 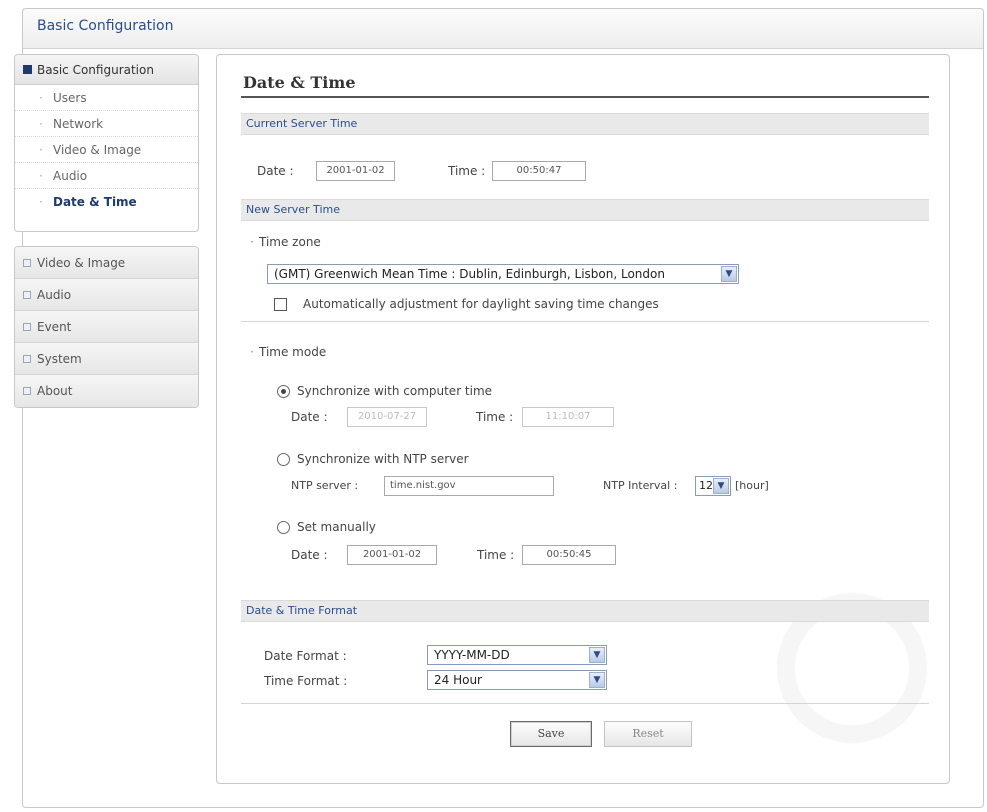 I want to click on manual-date-label: Date :, so click(x=309, y=555).